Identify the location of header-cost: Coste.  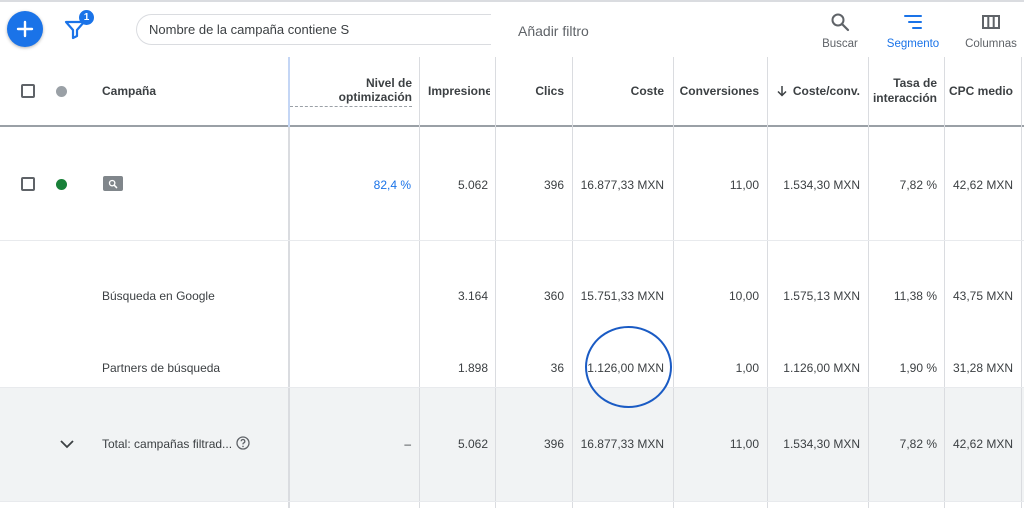
(619, 91).